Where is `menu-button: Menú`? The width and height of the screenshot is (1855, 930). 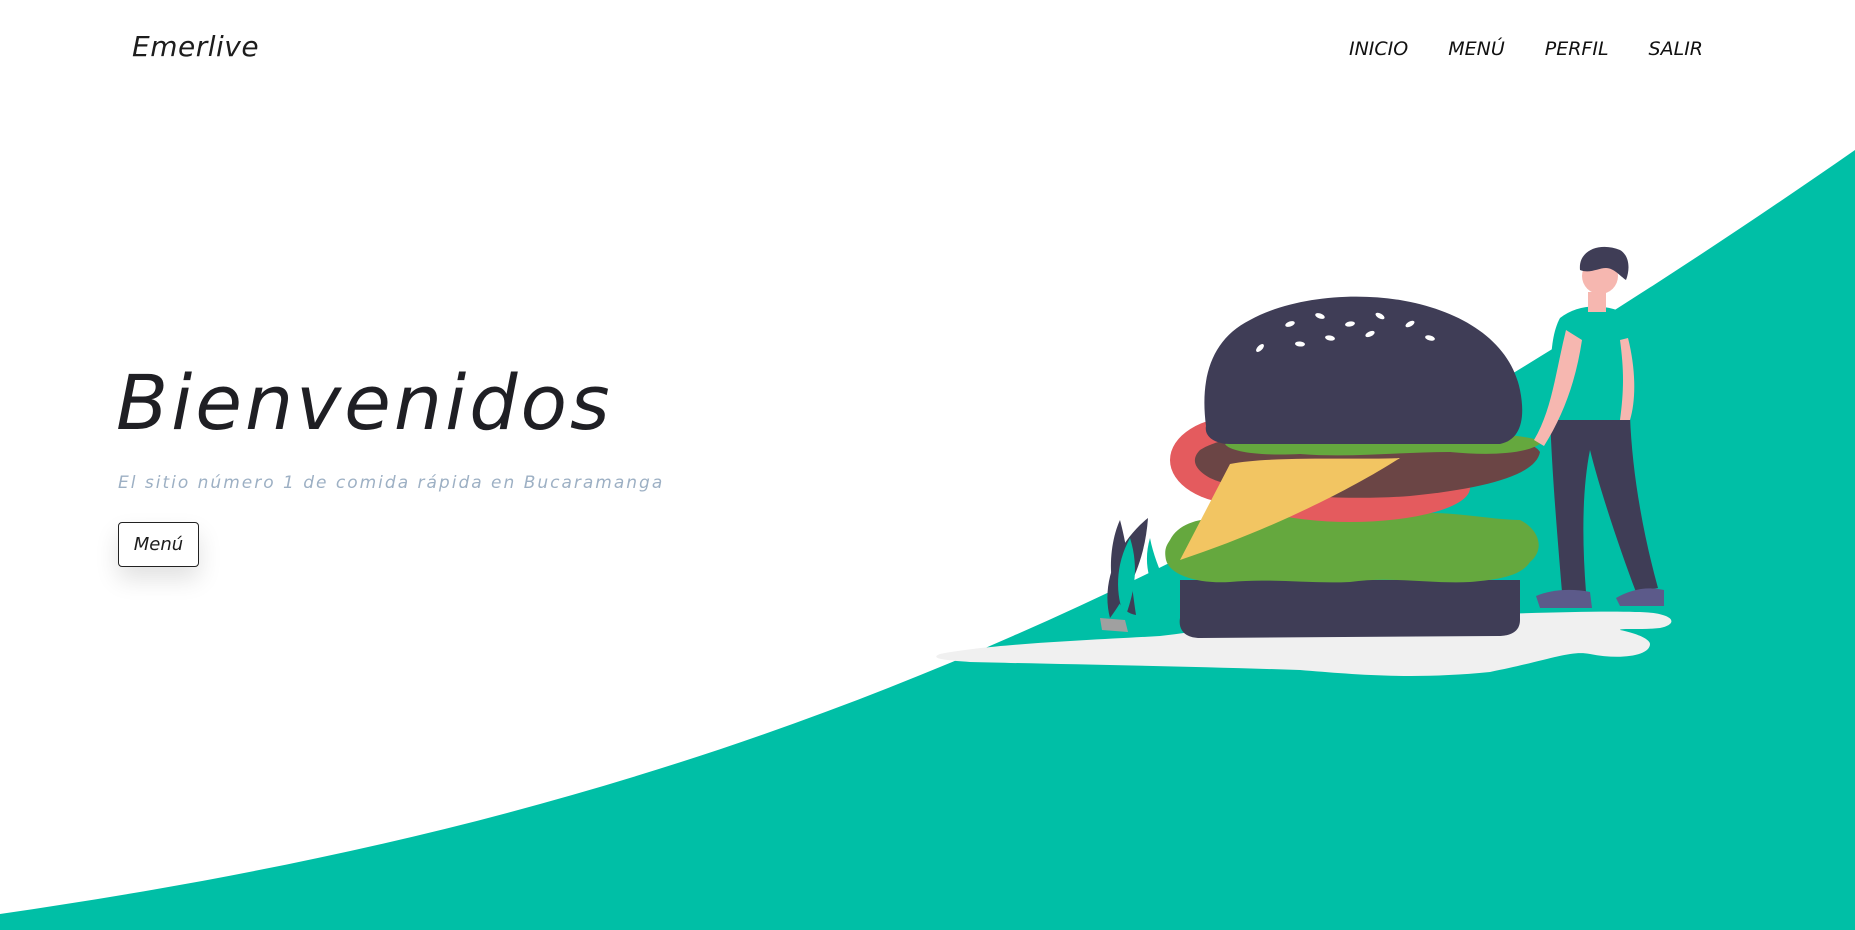
menu-button: Menú is located at coordinates (158, 544).